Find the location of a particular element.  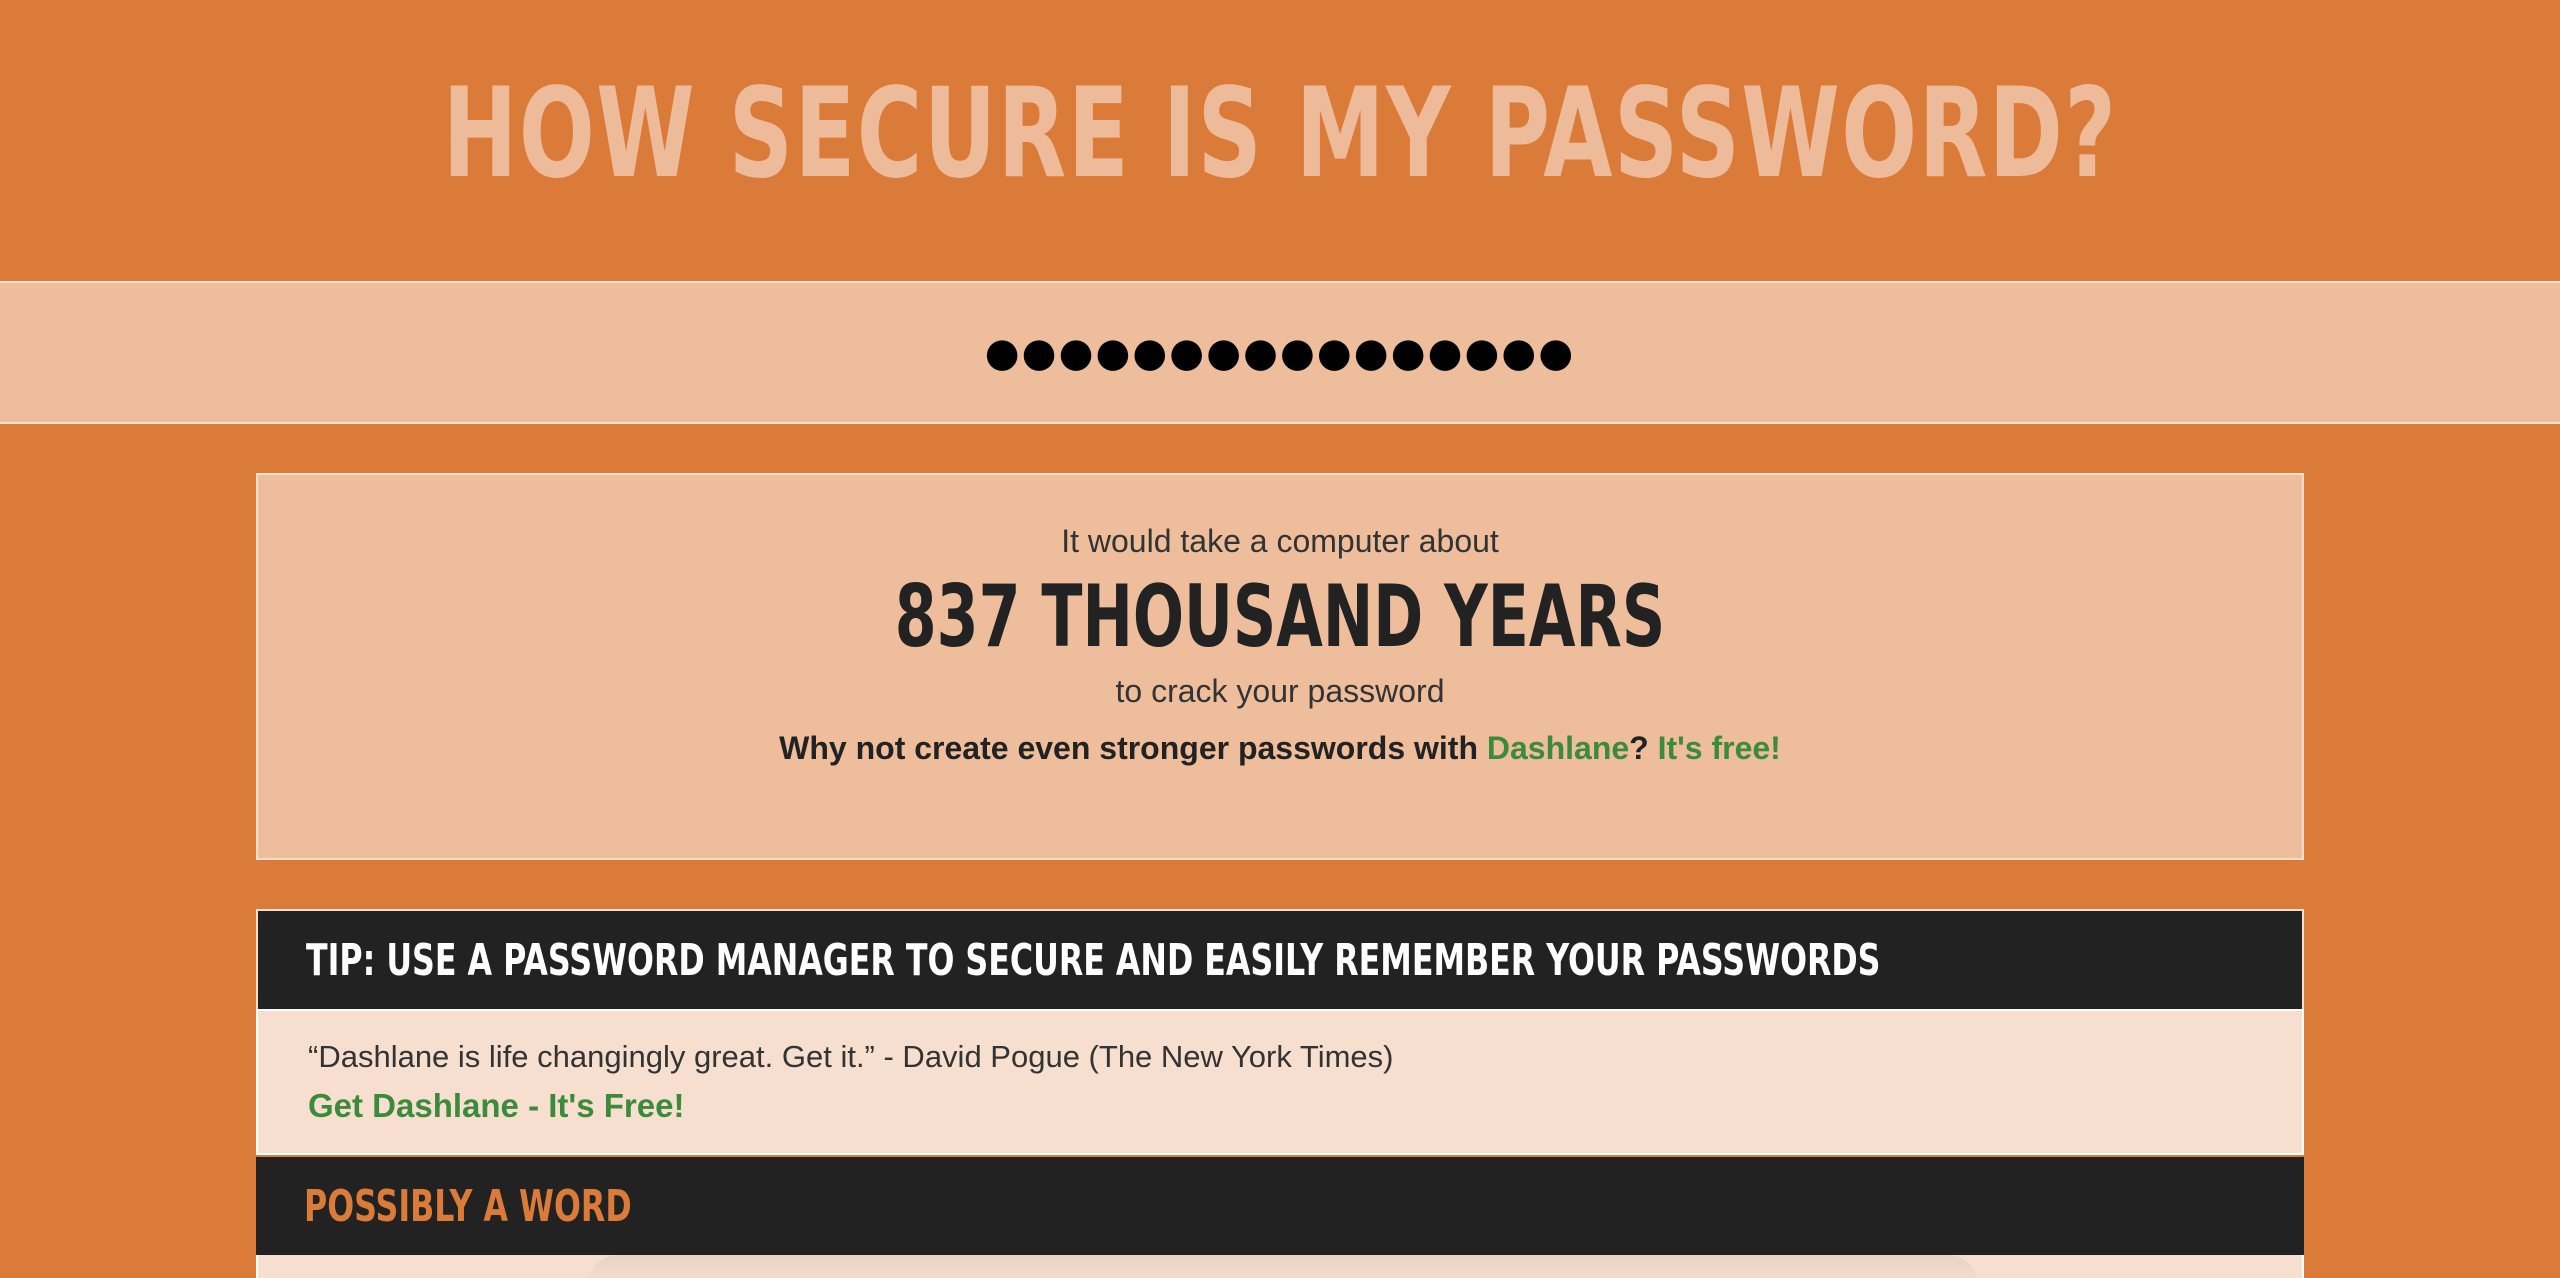

possibly-word-title: POSSIBLY A WORD is located at coordinates (468, 1206).